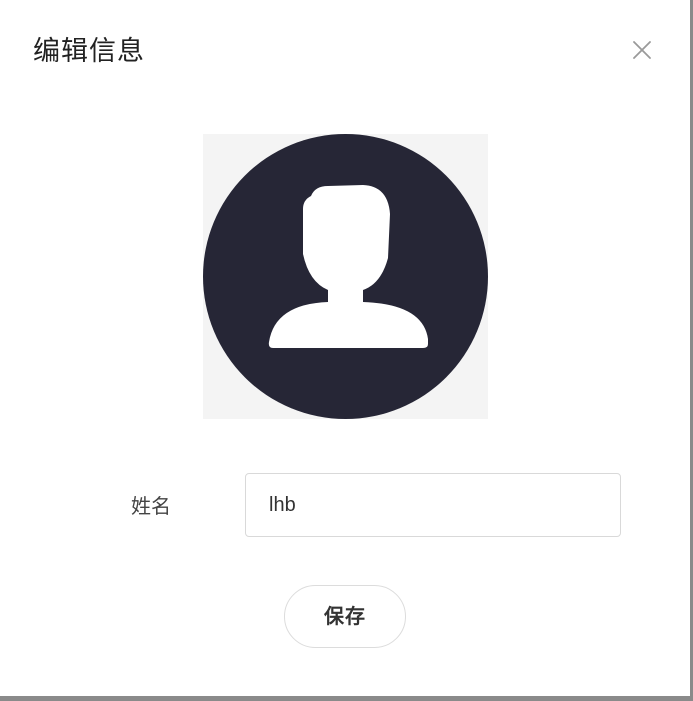 The width and height of the screenshot is (693, 701). I want to click on close-icon, so click(642, 50).